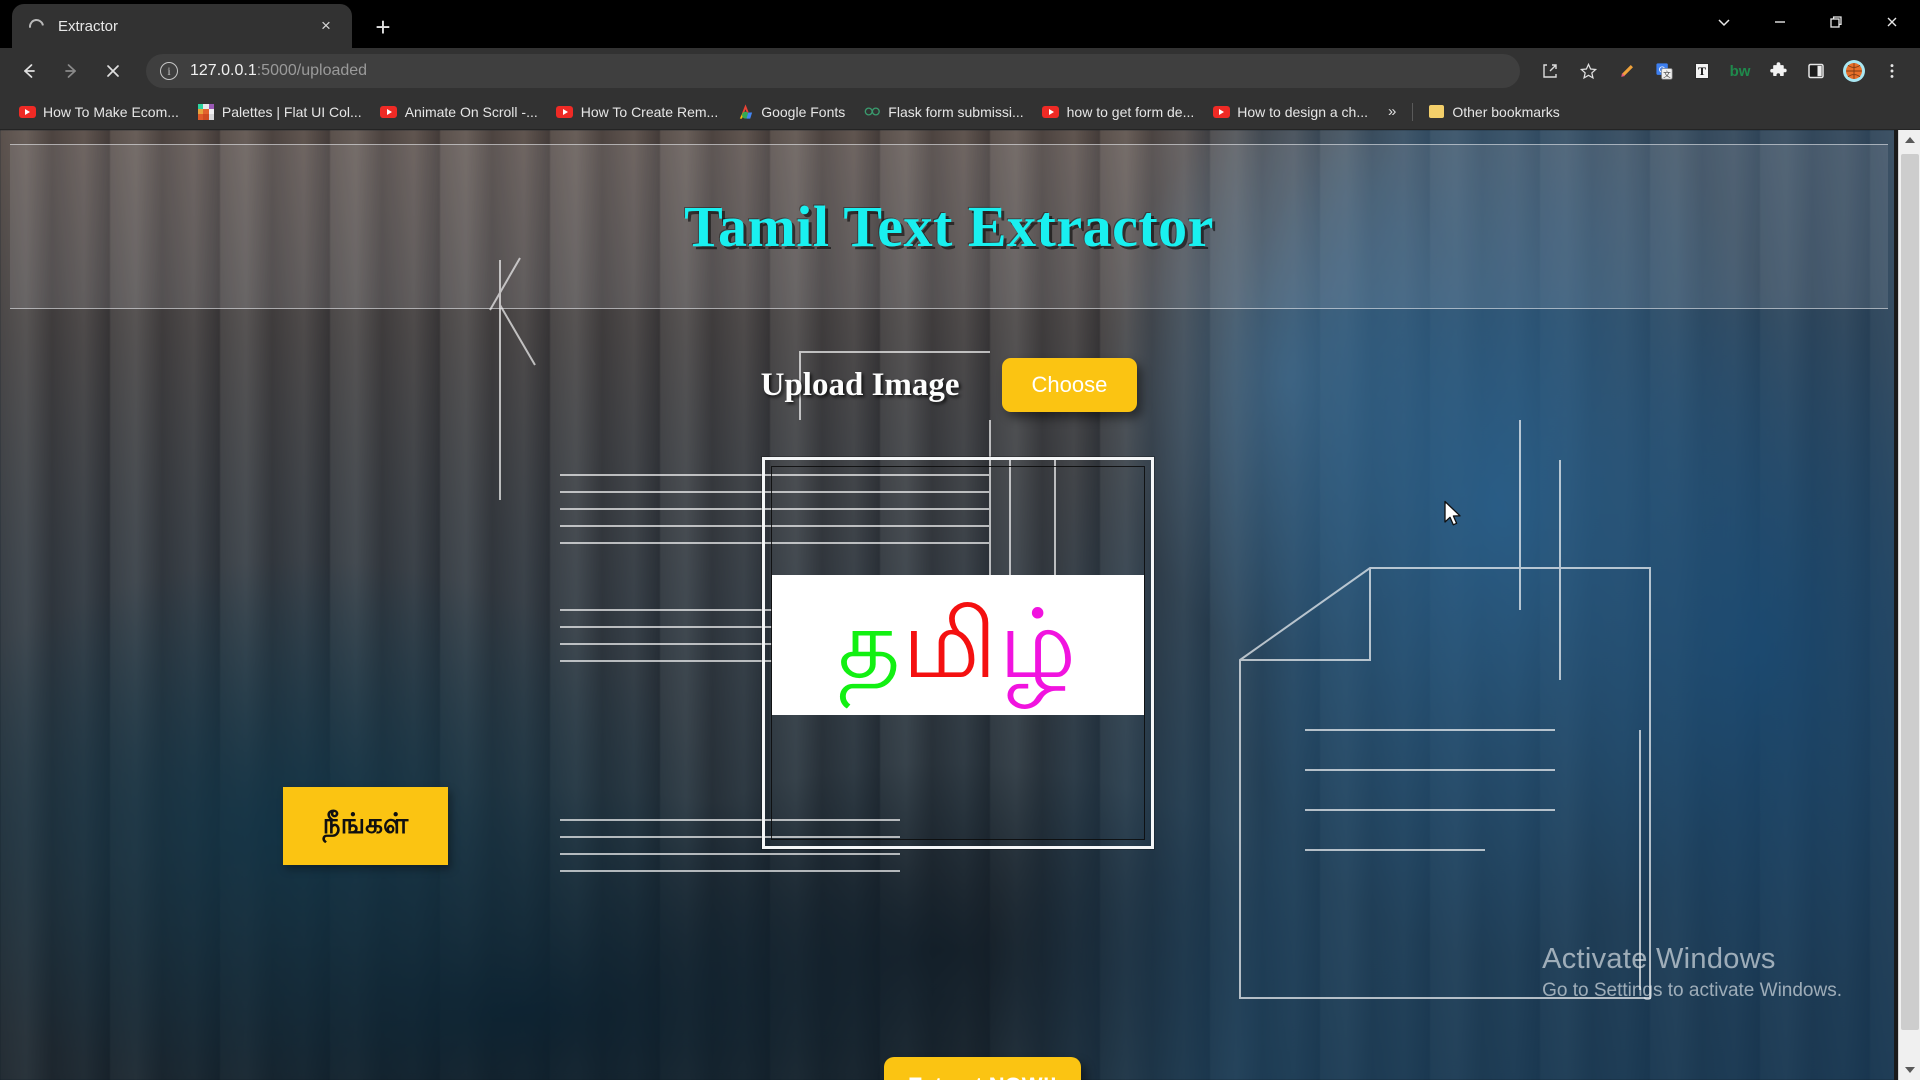  What do you see at coordinates (36, 26) in the screenshot?
I see `loading-spinner-icon` at bounding box center [36, 26].